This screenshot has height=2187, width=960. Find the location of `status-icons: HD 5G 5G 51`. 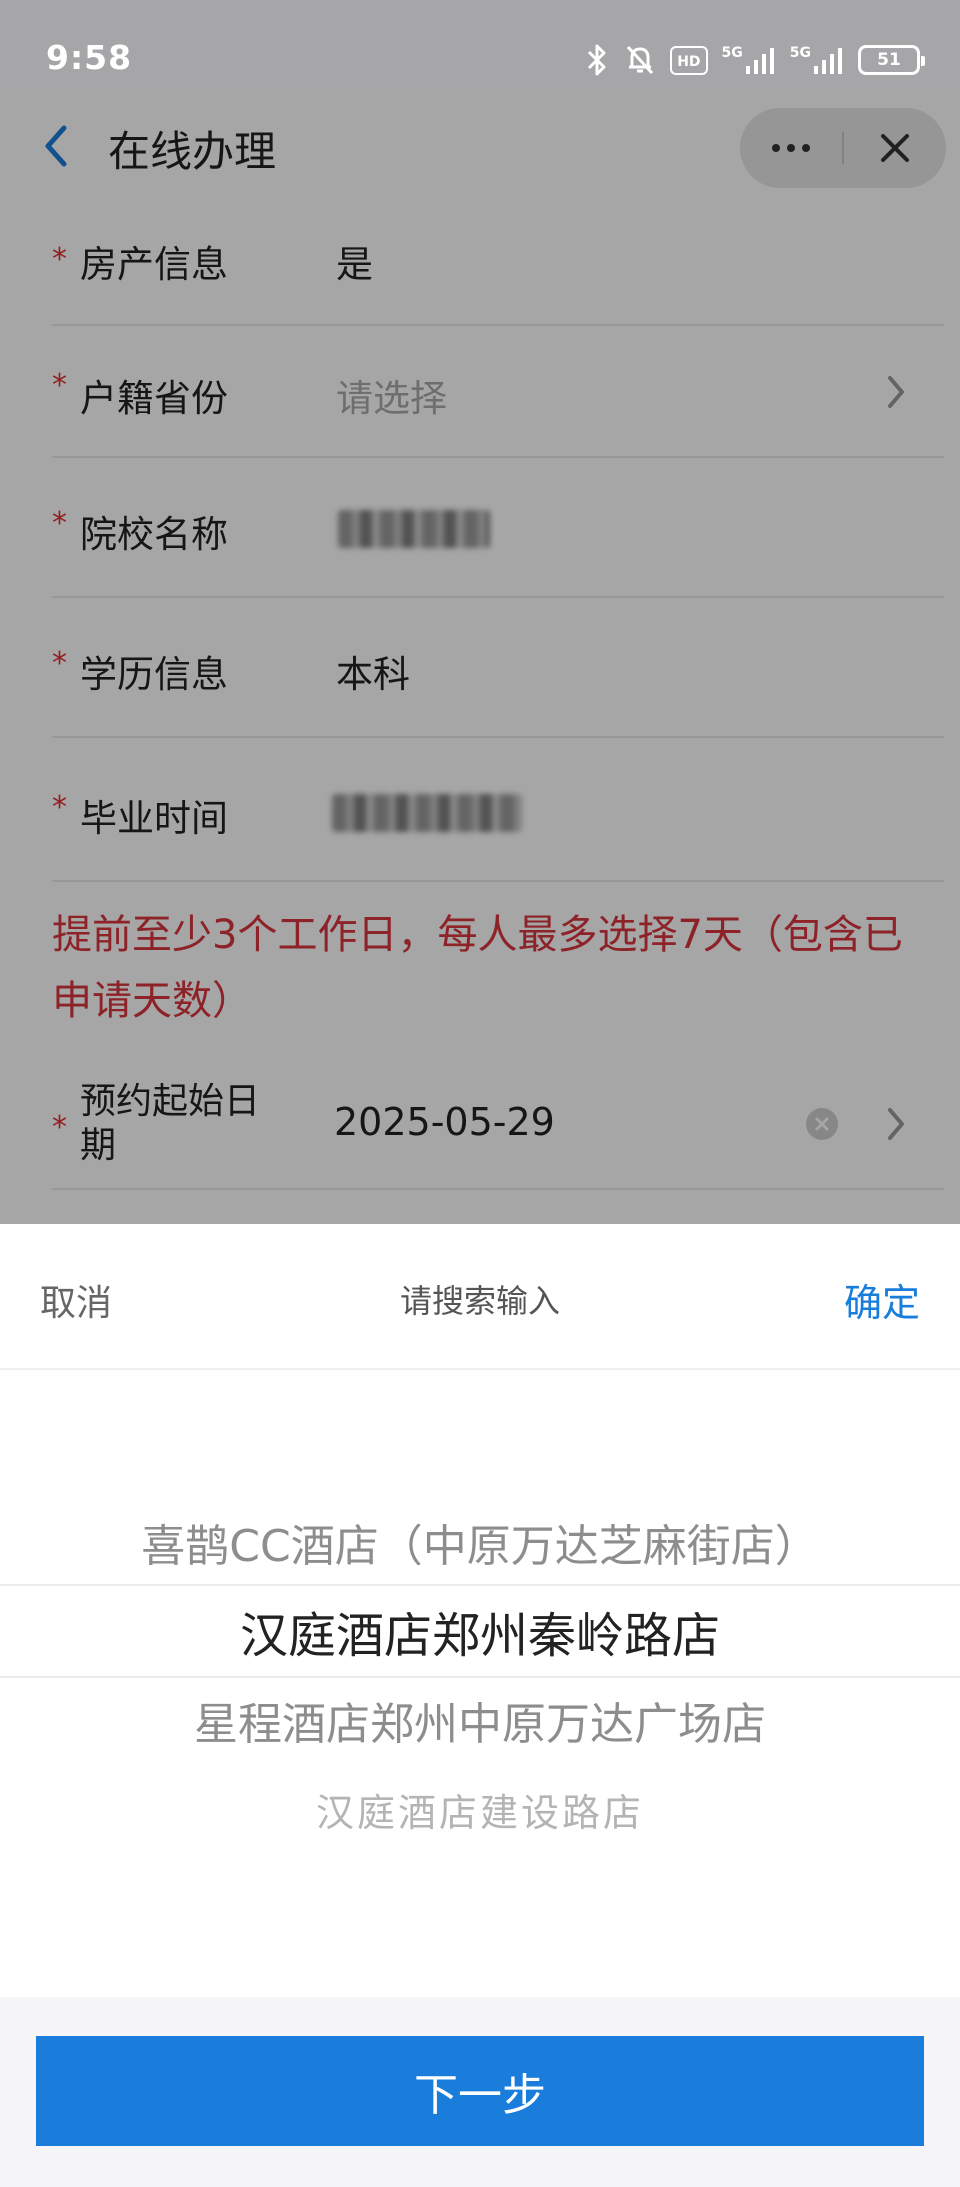

status-icons: HD 5G 5G 51 is located at coordinates (754, 60).